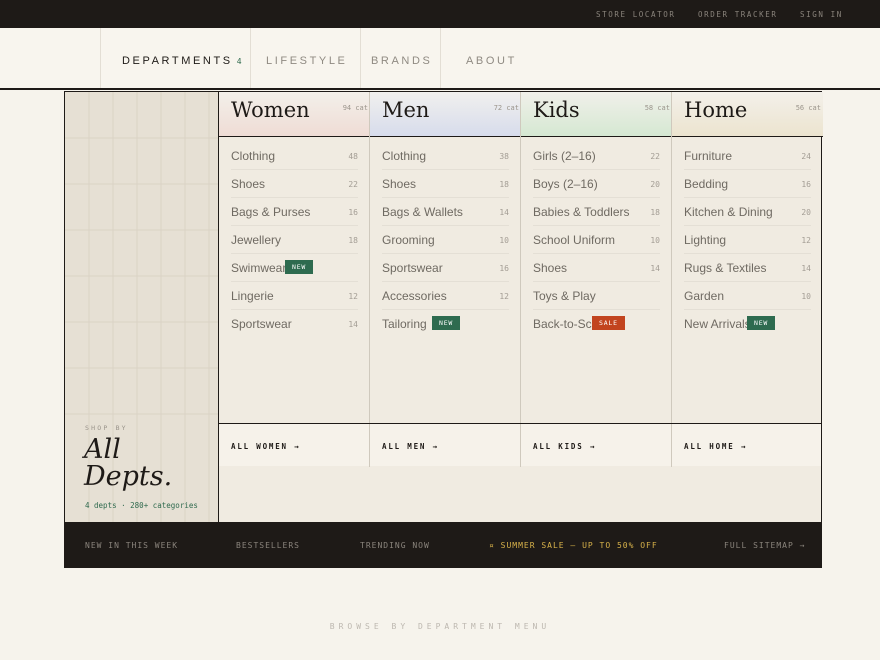 Image resolution: width=880 pixels, height=660 pixels. Describe the element at coordinates (406, 110) in the screenshot. I see `dept-title: Men` at that location.